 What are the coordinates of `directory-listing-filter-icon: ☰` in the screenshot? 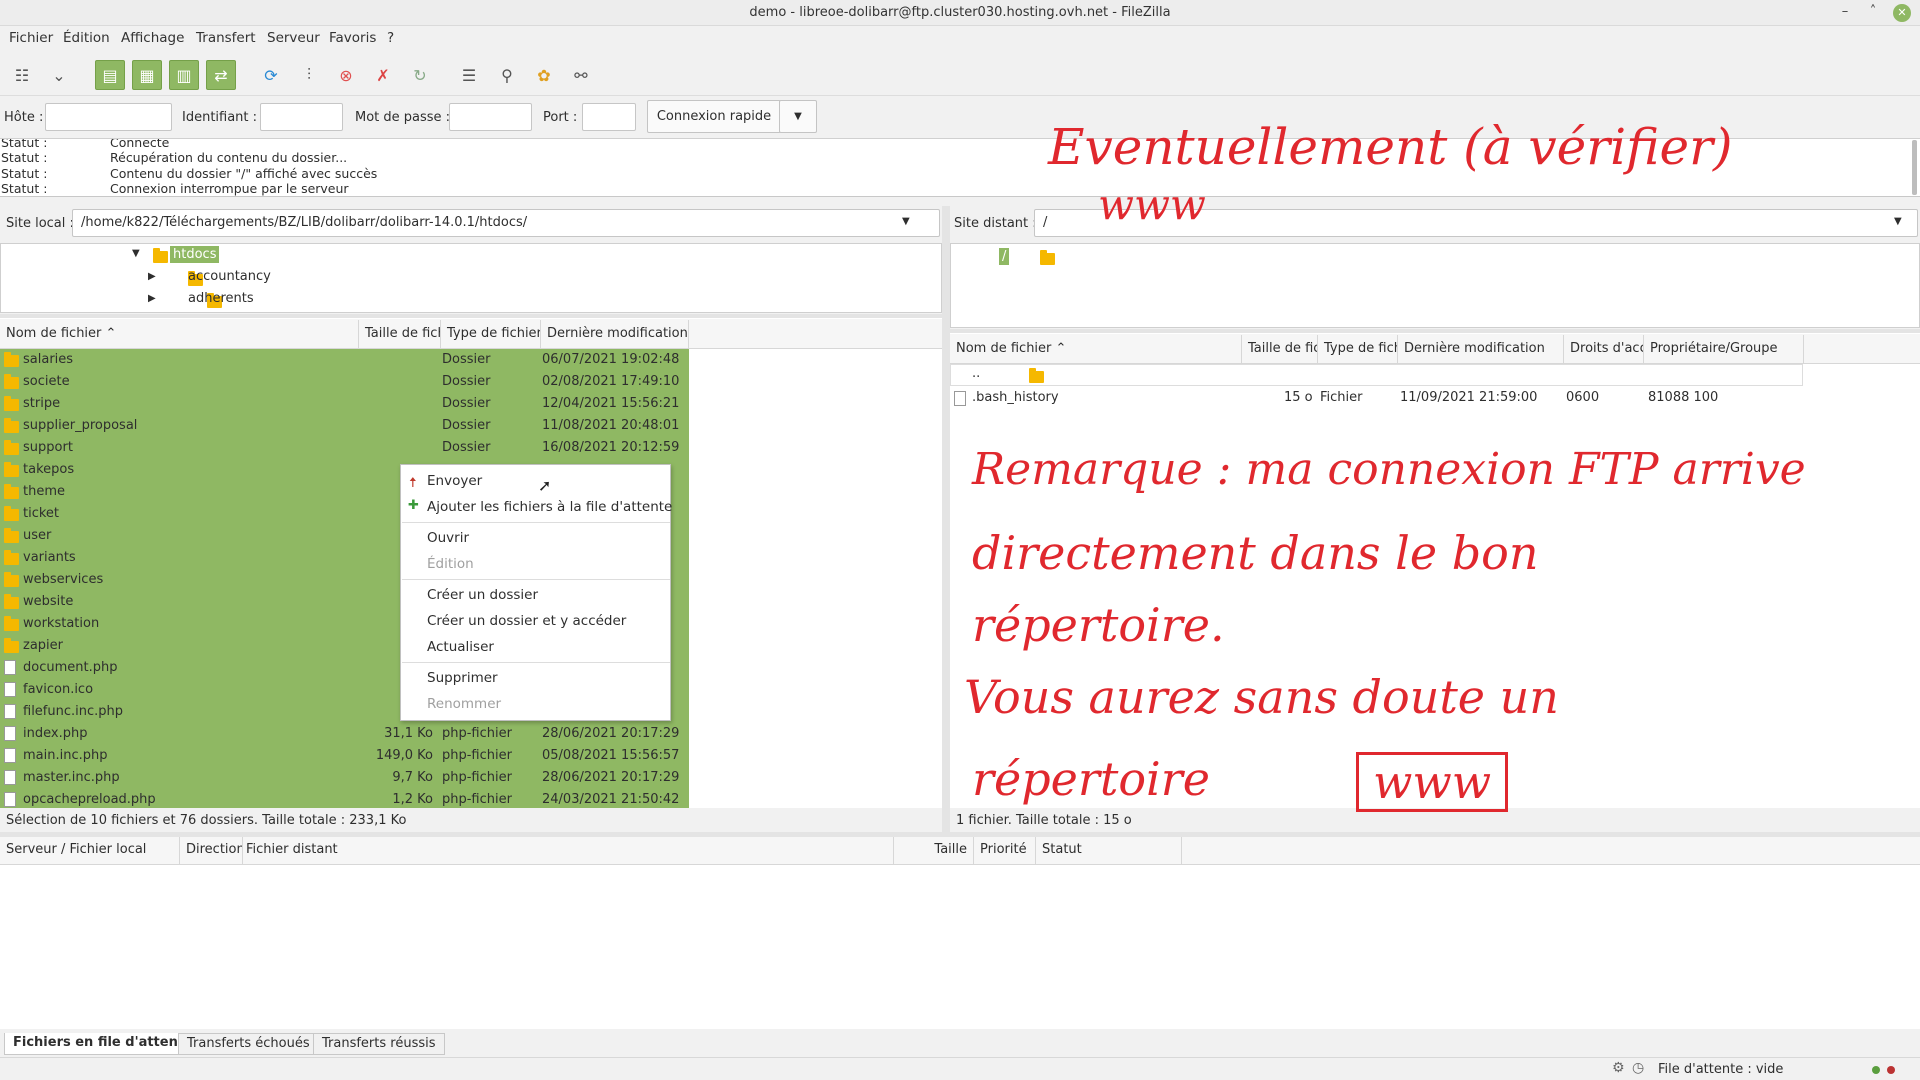 It's located at (469, 75).